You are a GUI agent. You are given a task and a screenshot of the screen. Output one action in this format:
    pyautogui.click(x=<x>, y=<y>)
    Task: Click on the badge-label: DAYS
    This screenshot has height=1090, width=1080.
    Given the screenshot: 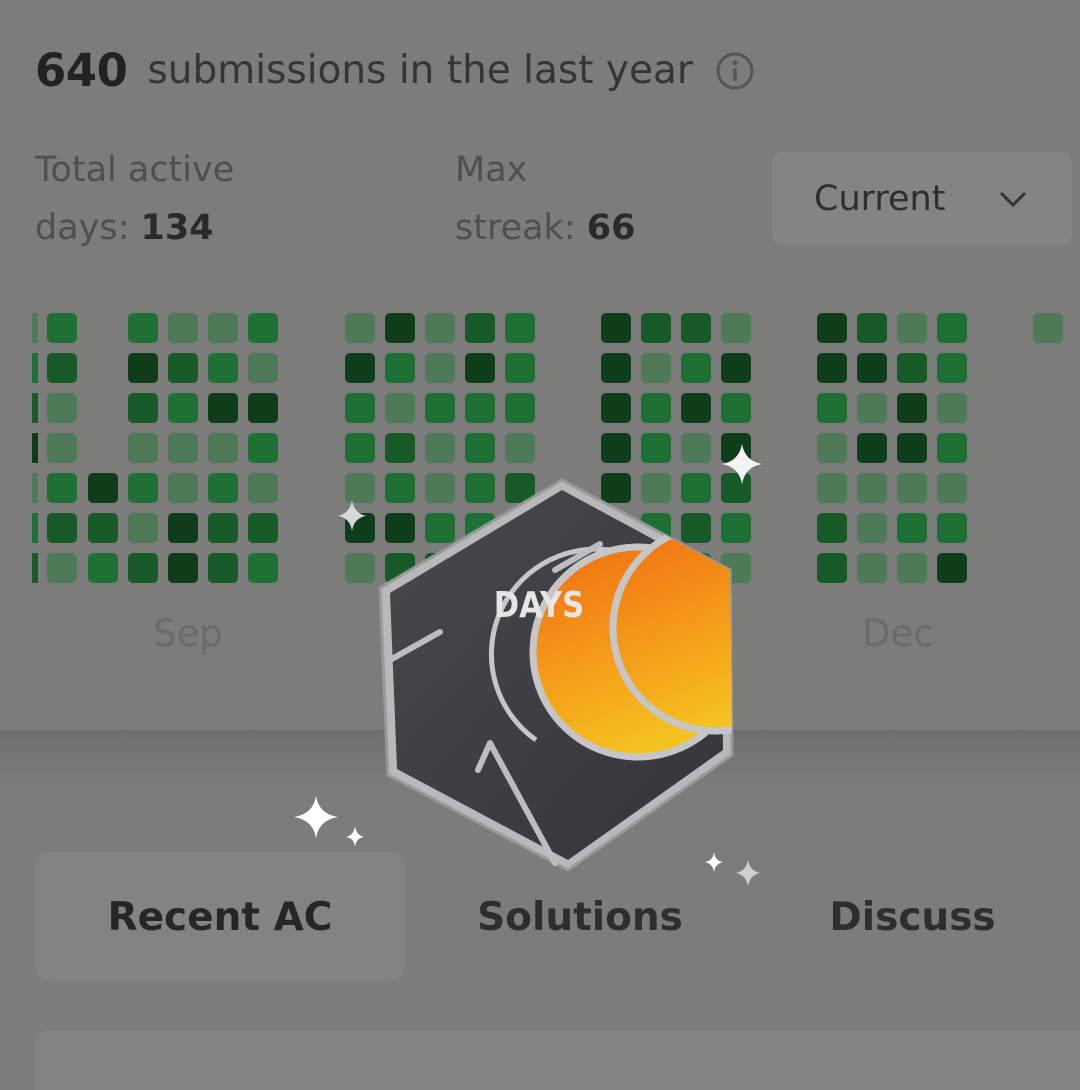 What is the action you would take?
    pyautogui.click(x=539, y=605)
    